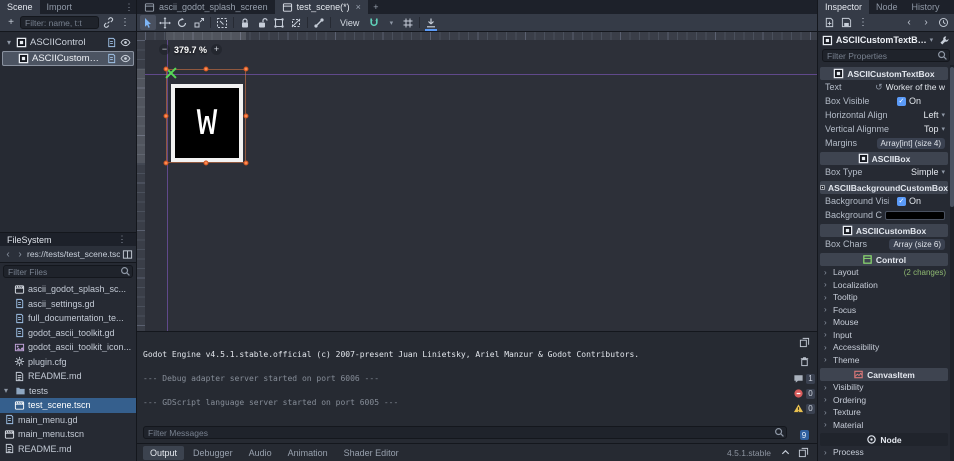 This screenshot has width=954, height=461. What do you see at coordinates (391, 22) in the screenshot?
I see `snap-options-chevron: ▾` at bounding box center [391, 22].